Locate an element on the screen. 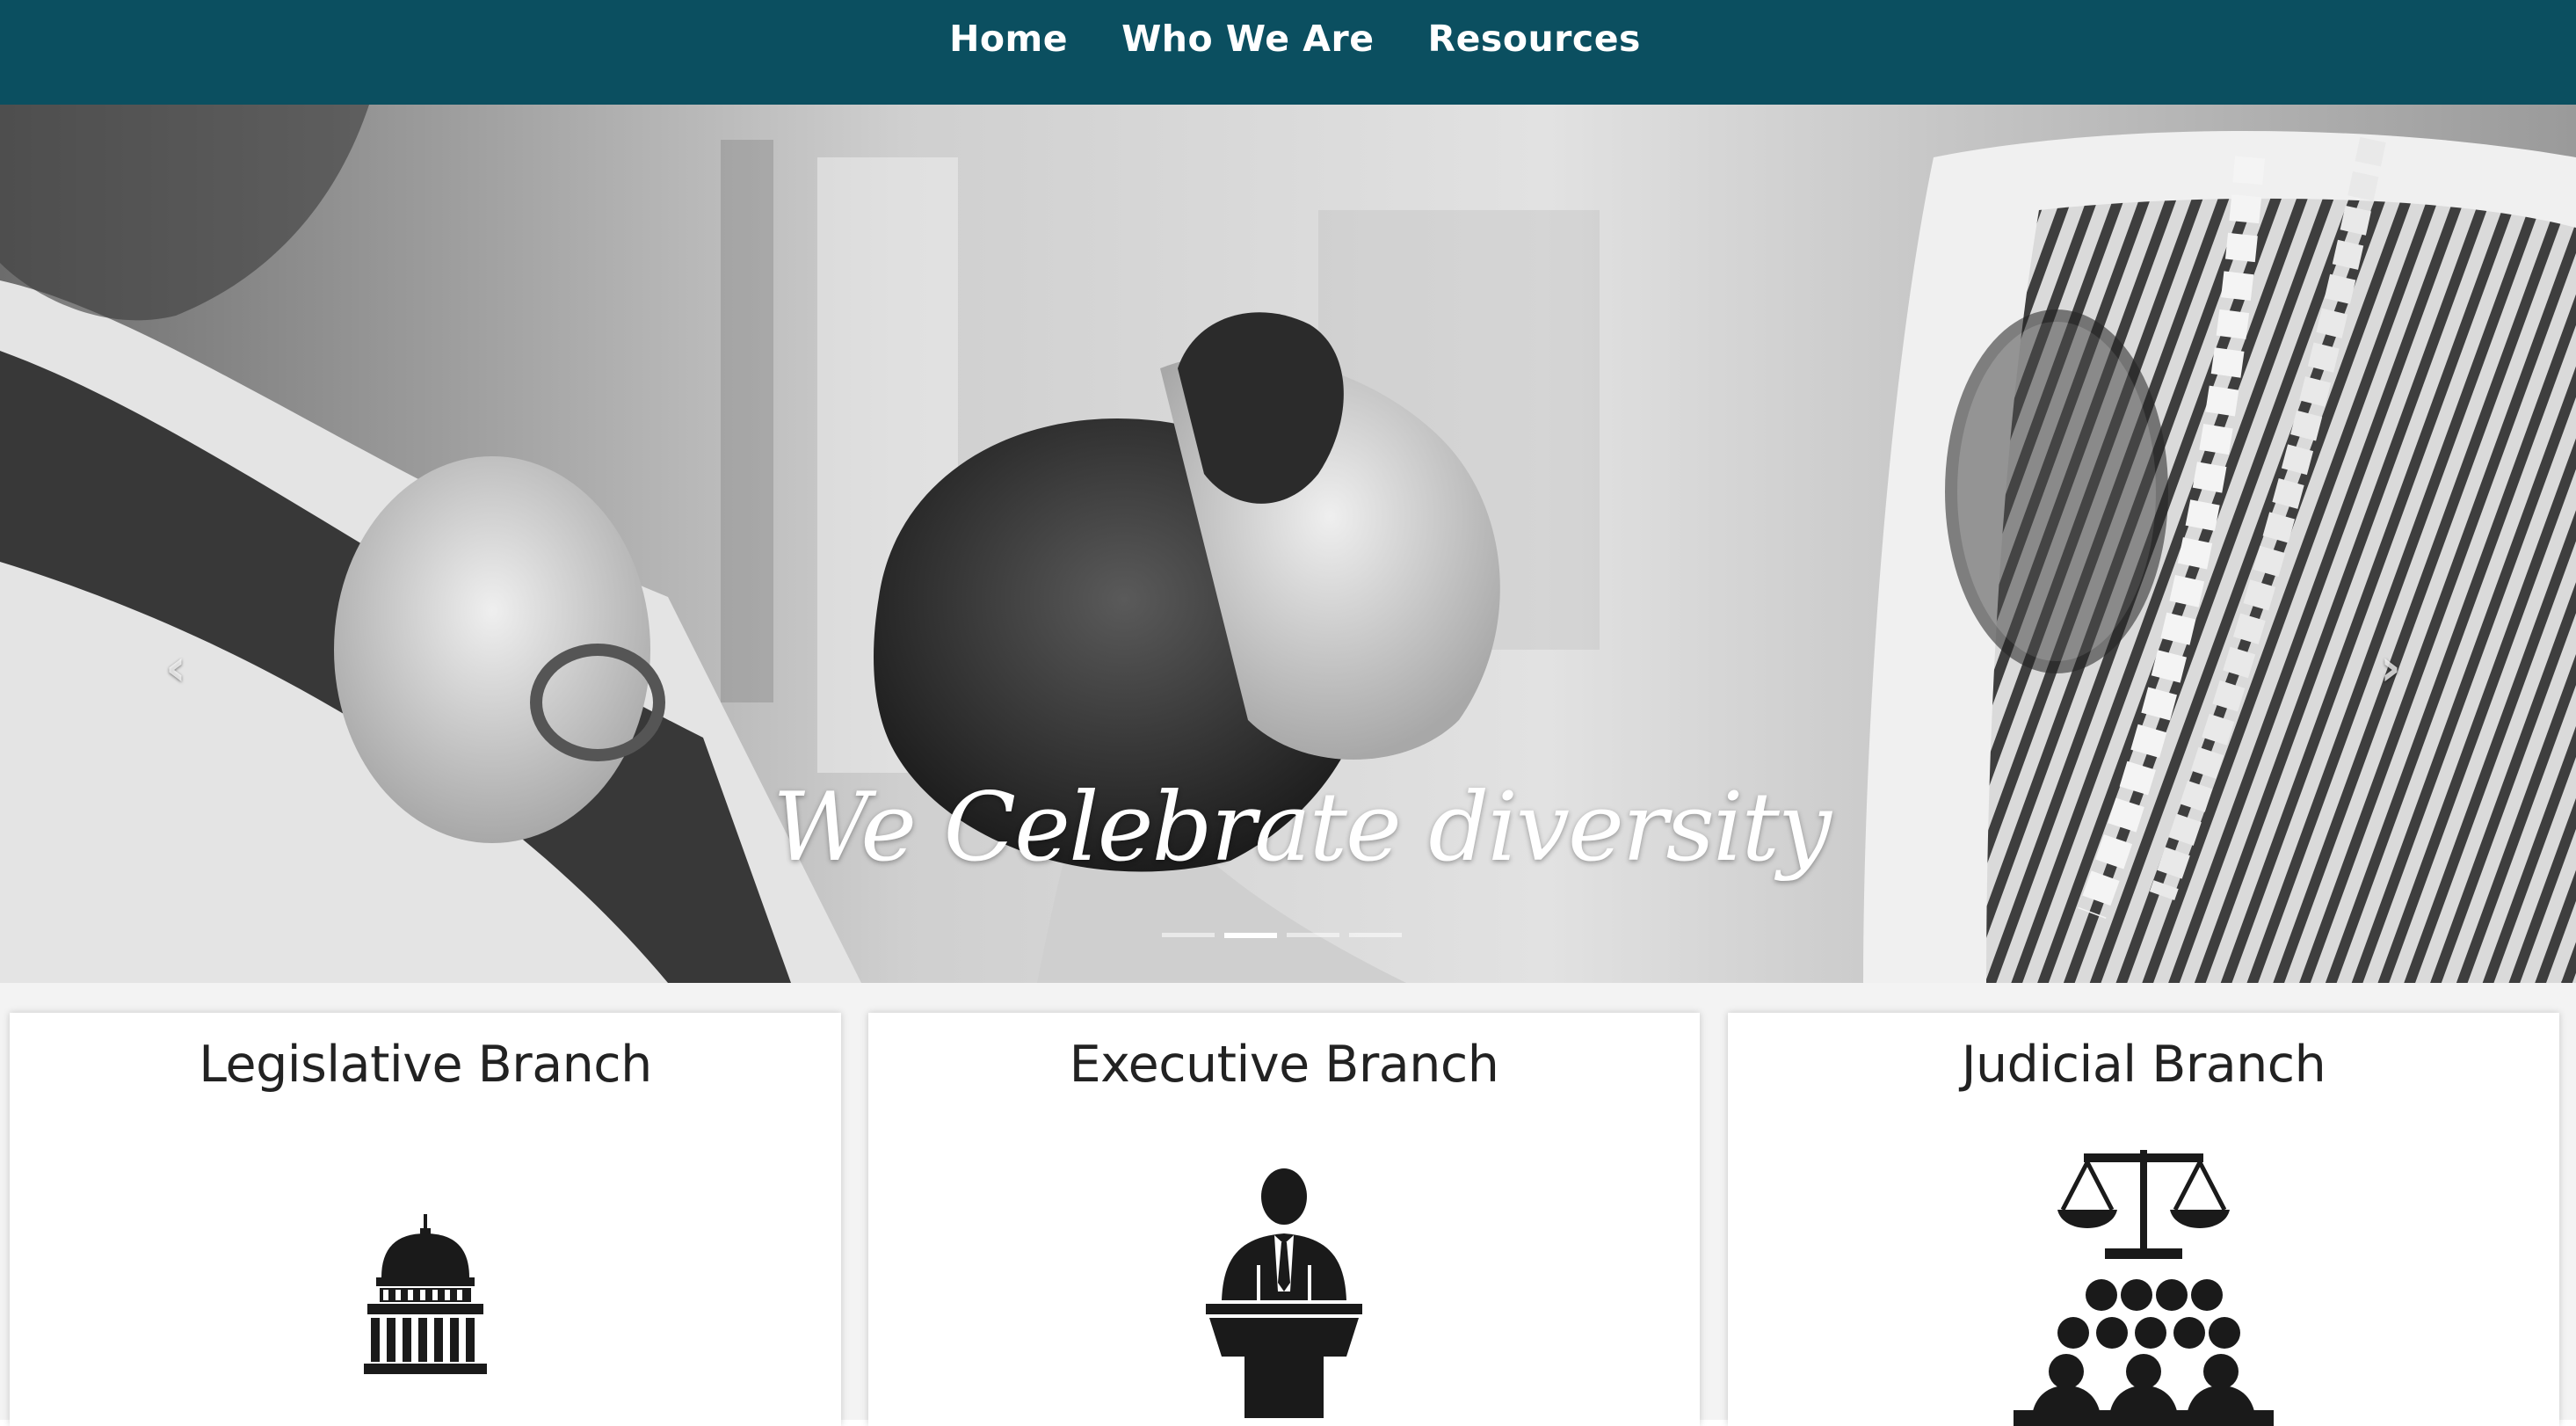 This screenshot has height=1426, width=2576. carousel-indicators is located at coordinates (1282, 936).